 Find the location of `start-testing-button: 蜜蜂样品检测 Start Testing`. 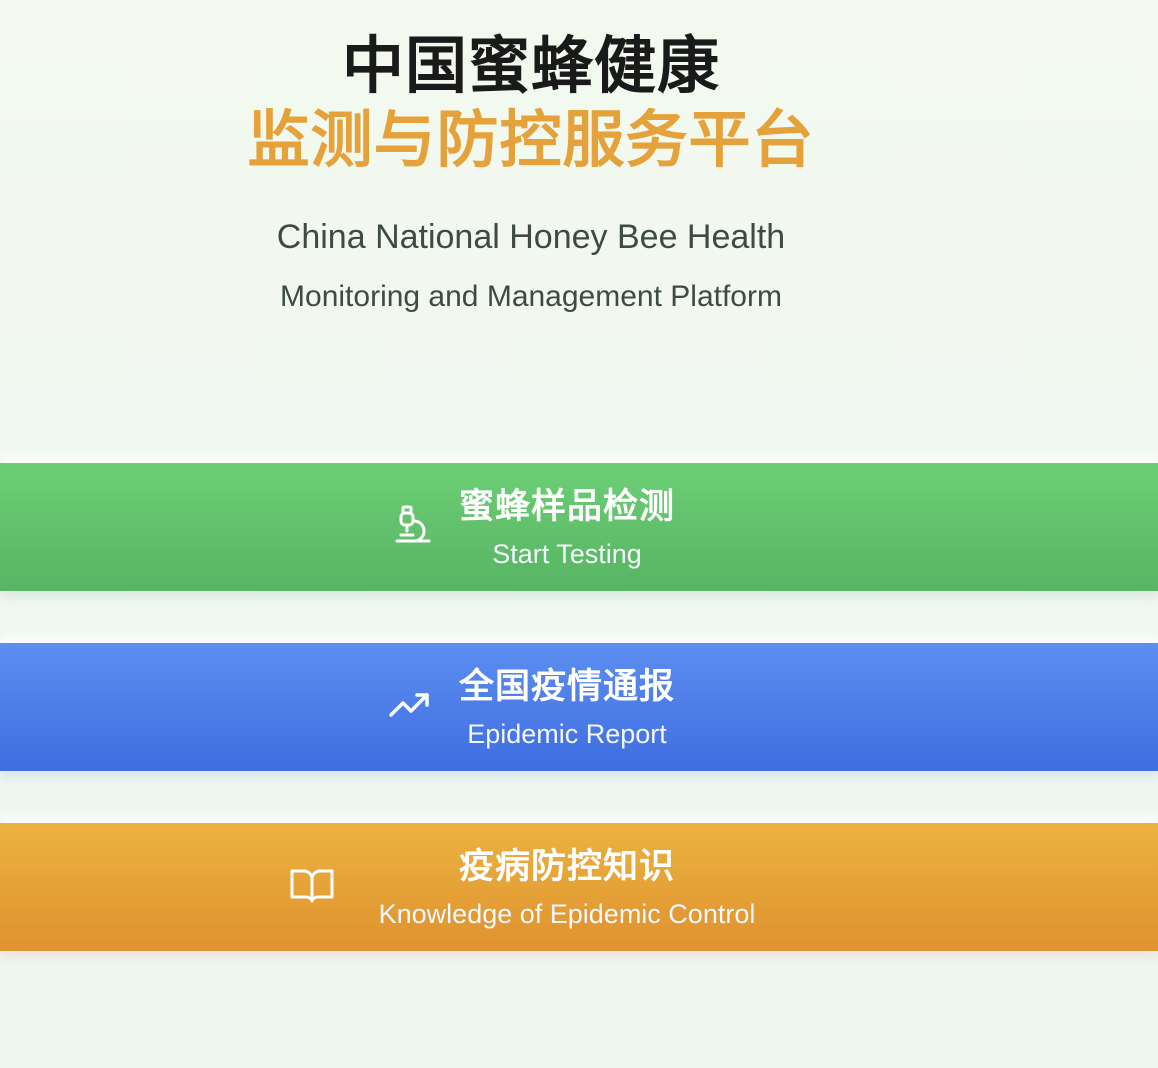

start-testing-button: 蜜蜂样品检测 Start Testing is located at coordinates (579, 527).